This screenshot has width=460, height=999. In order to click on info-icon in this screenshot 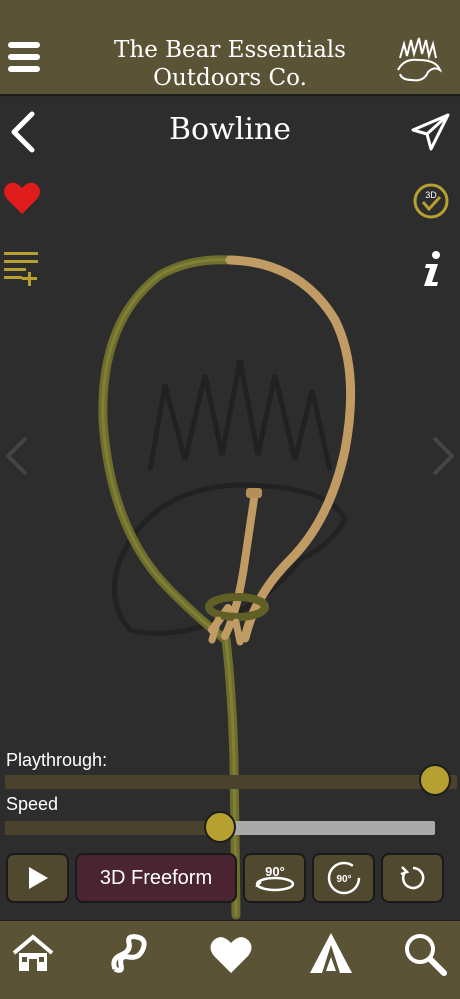, I will do `click(432, 268)`.